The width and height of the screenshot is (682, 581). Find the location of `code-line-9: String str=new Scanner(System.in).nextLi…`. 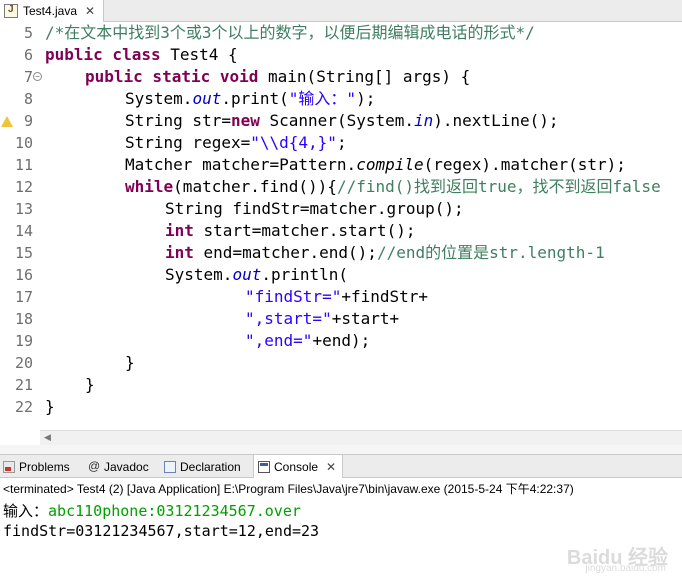

code-line-9: String str=new Scanner(System.in).nextLi… is located at coordinates (342, 120).